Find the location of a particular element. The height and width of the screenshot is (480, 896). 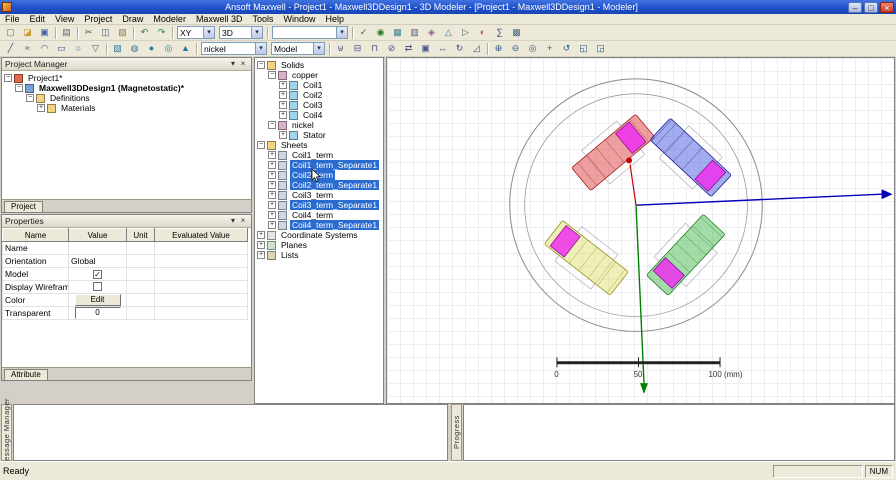

menu-item: Window is located at coordinates (299, 19).